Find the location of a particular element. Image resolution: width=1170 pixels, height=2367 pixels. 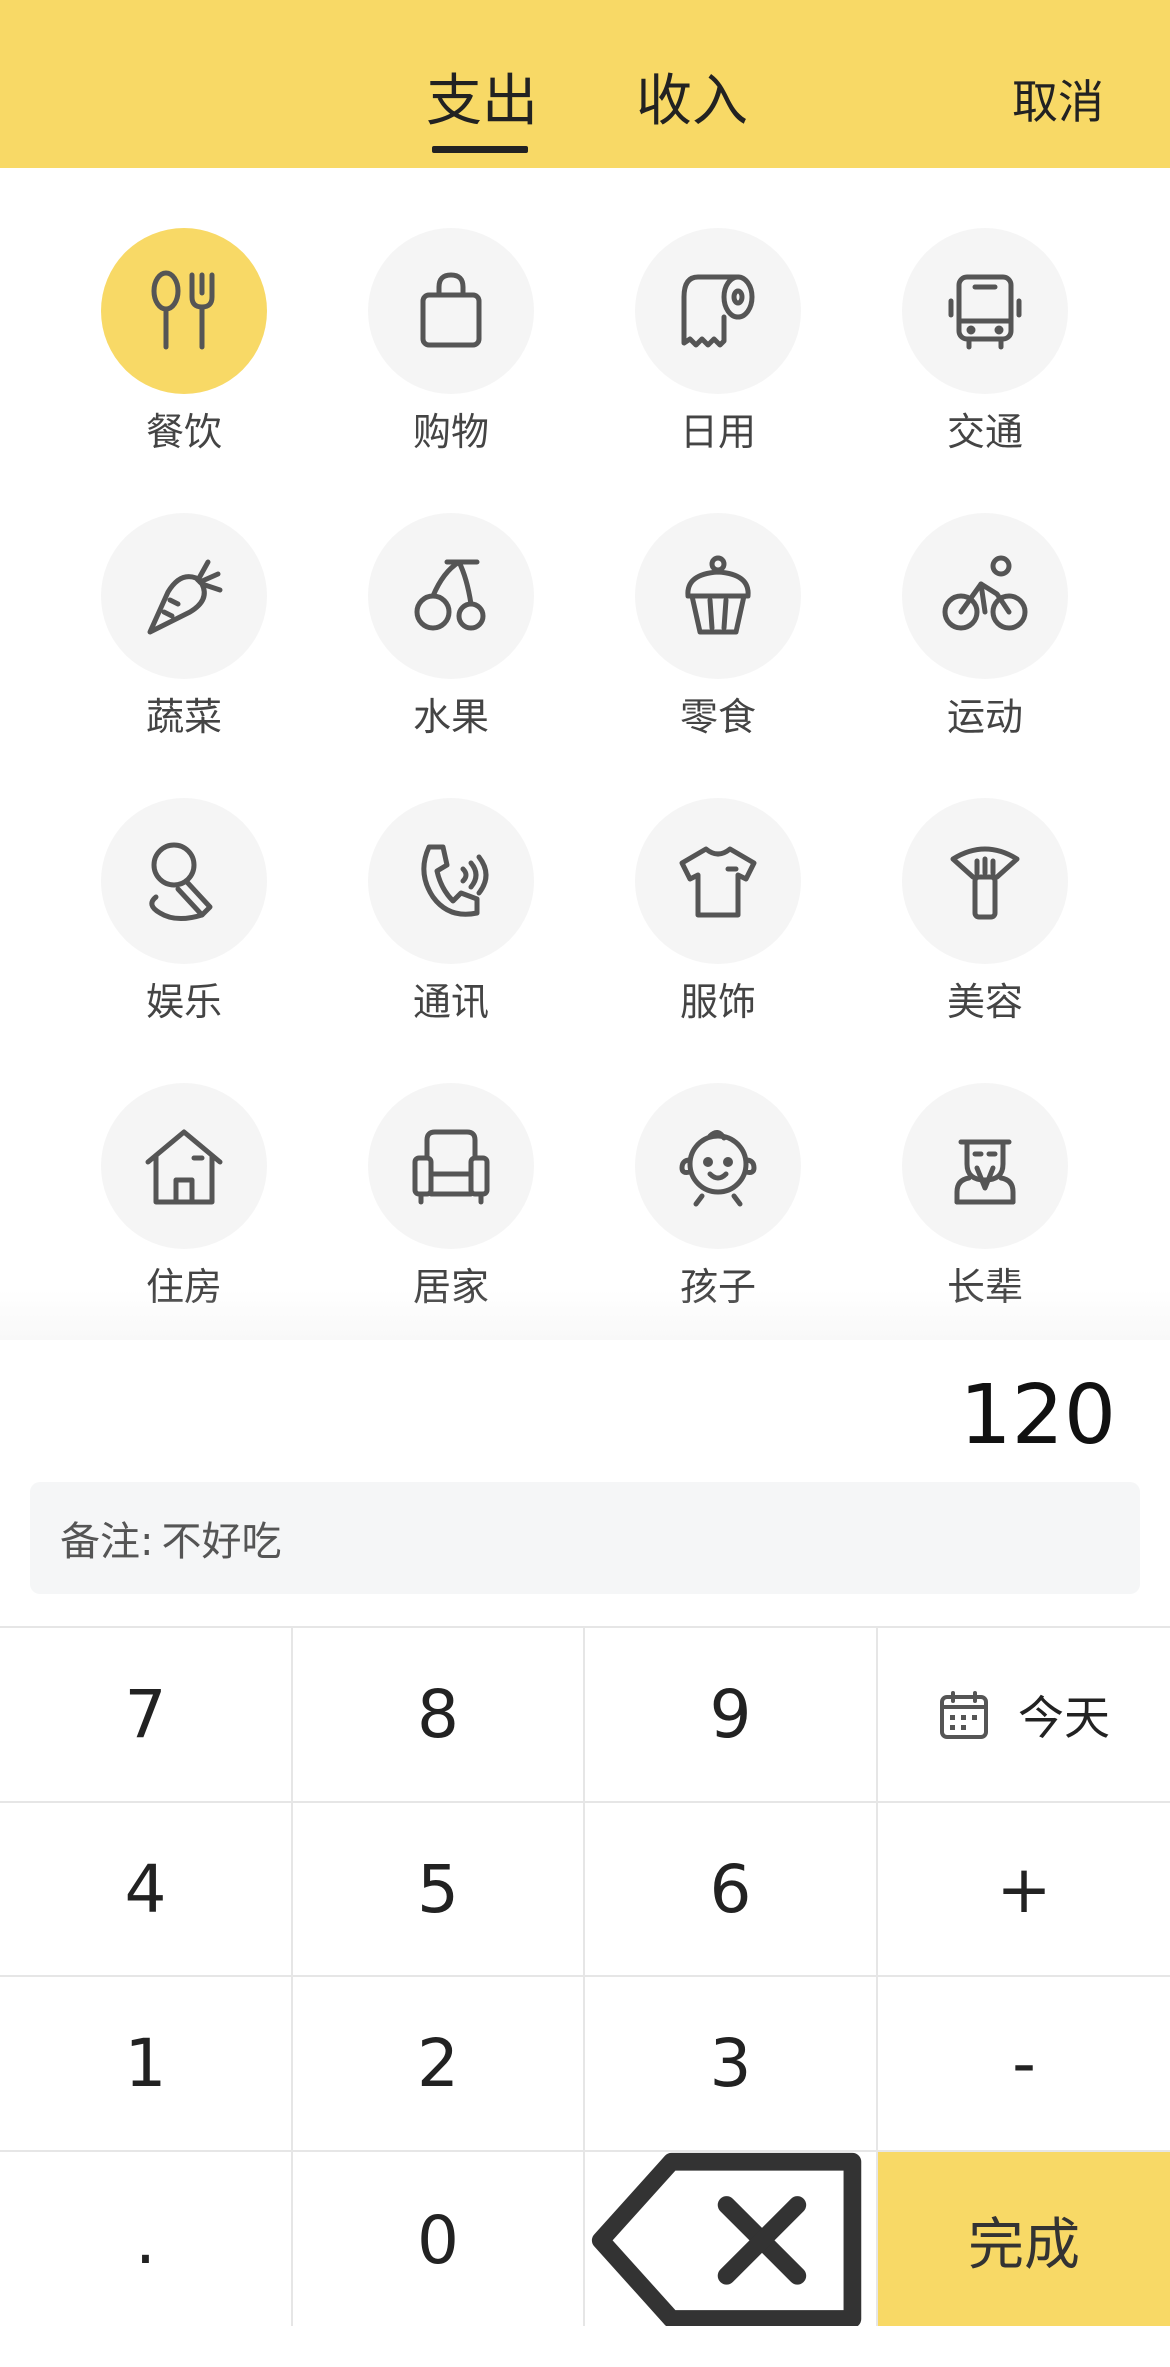

category-entertainment: 娱乐 is located at coordinates (184, 912).